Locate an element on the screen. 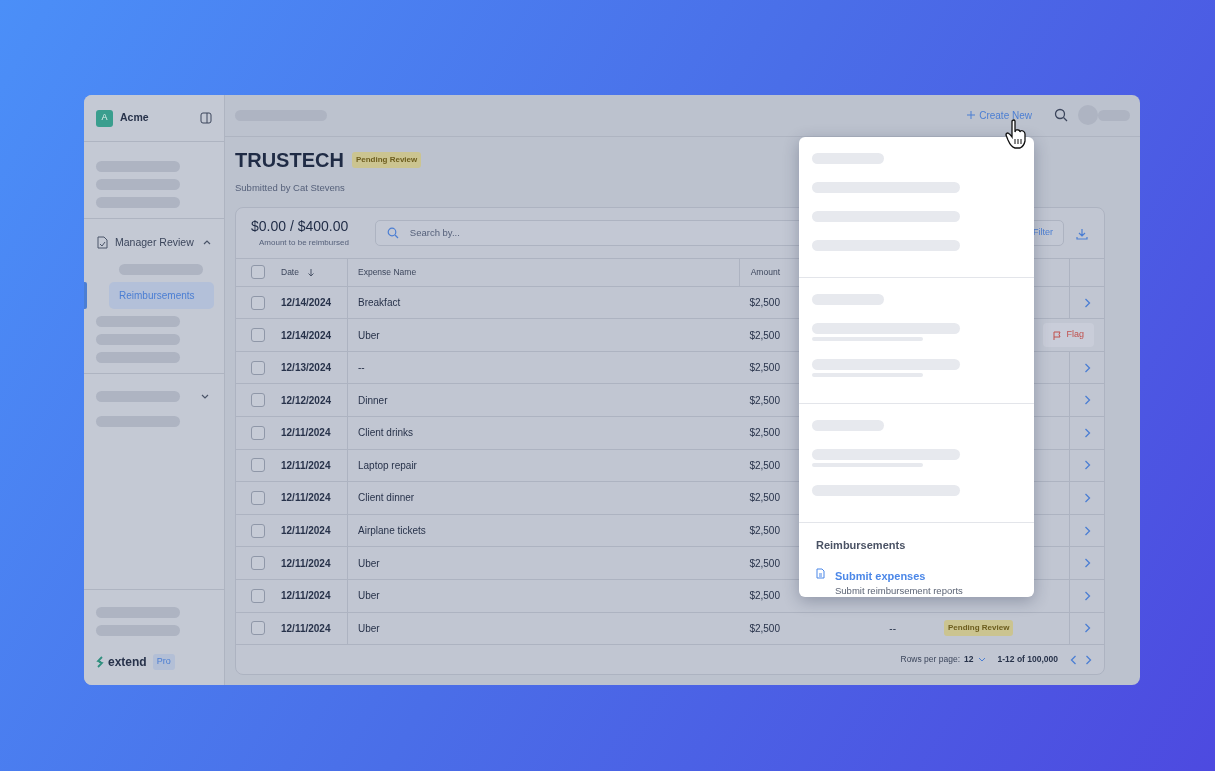 This screenshot has height=771, width=1215. expense-name-cell: Breakfact is located at coordinates (543, 302).